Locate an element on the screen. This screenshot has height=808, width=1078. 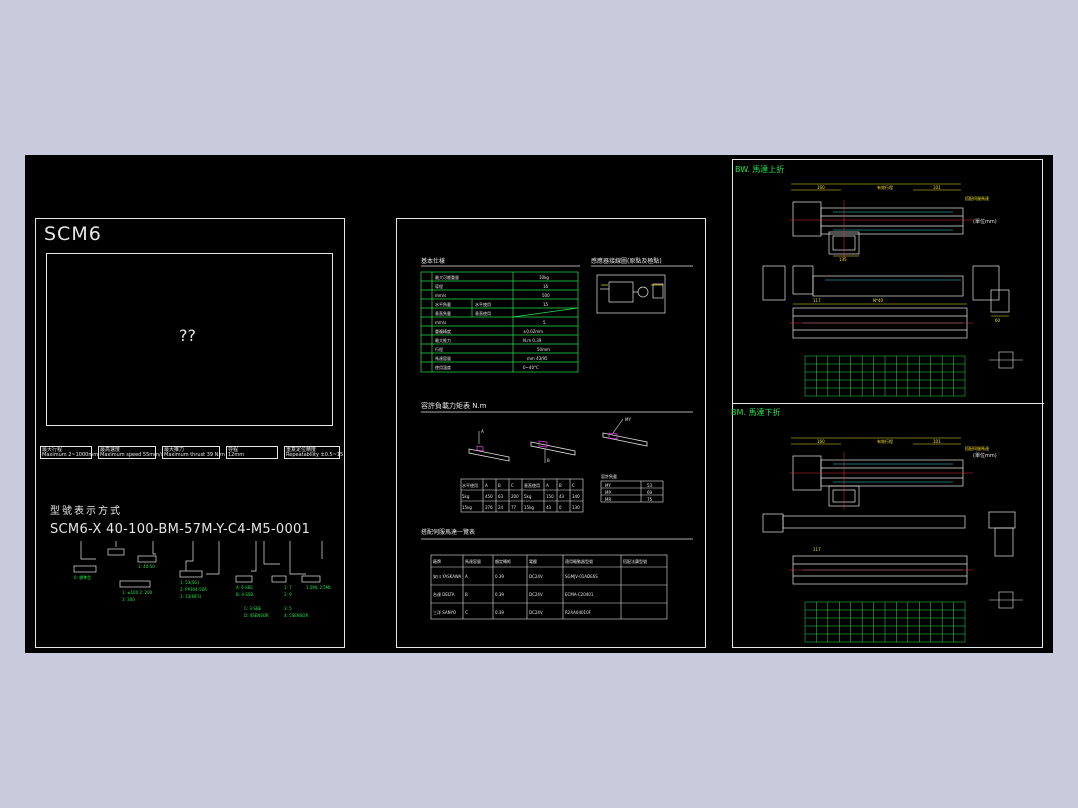
svg-text: 1: 40-50 is located at coordinates (146, 566).